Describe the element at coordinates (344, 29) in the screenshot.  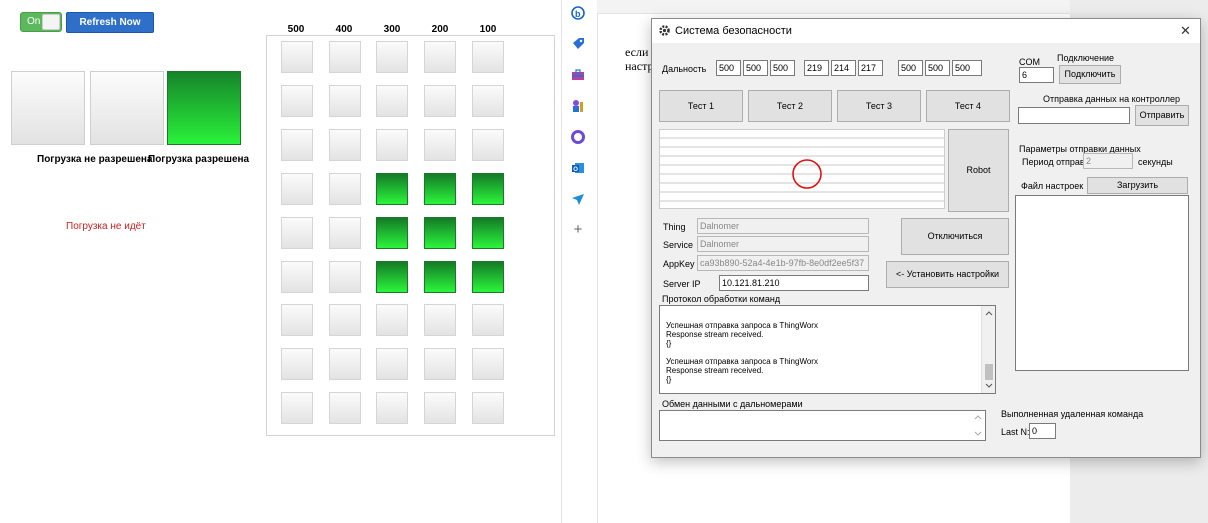
I see `grid-column-header: 400` at that location.